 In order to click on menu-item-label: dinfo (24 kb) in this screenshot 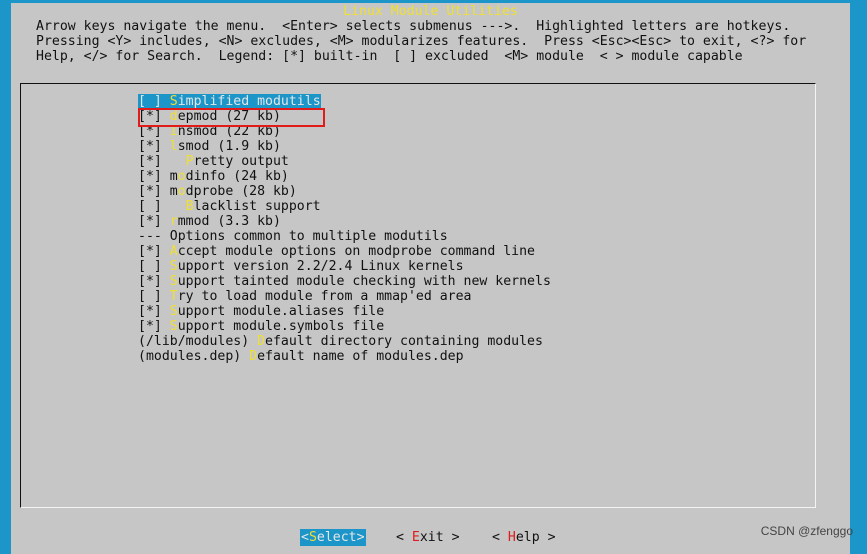, I will do `click(237, 176)`.